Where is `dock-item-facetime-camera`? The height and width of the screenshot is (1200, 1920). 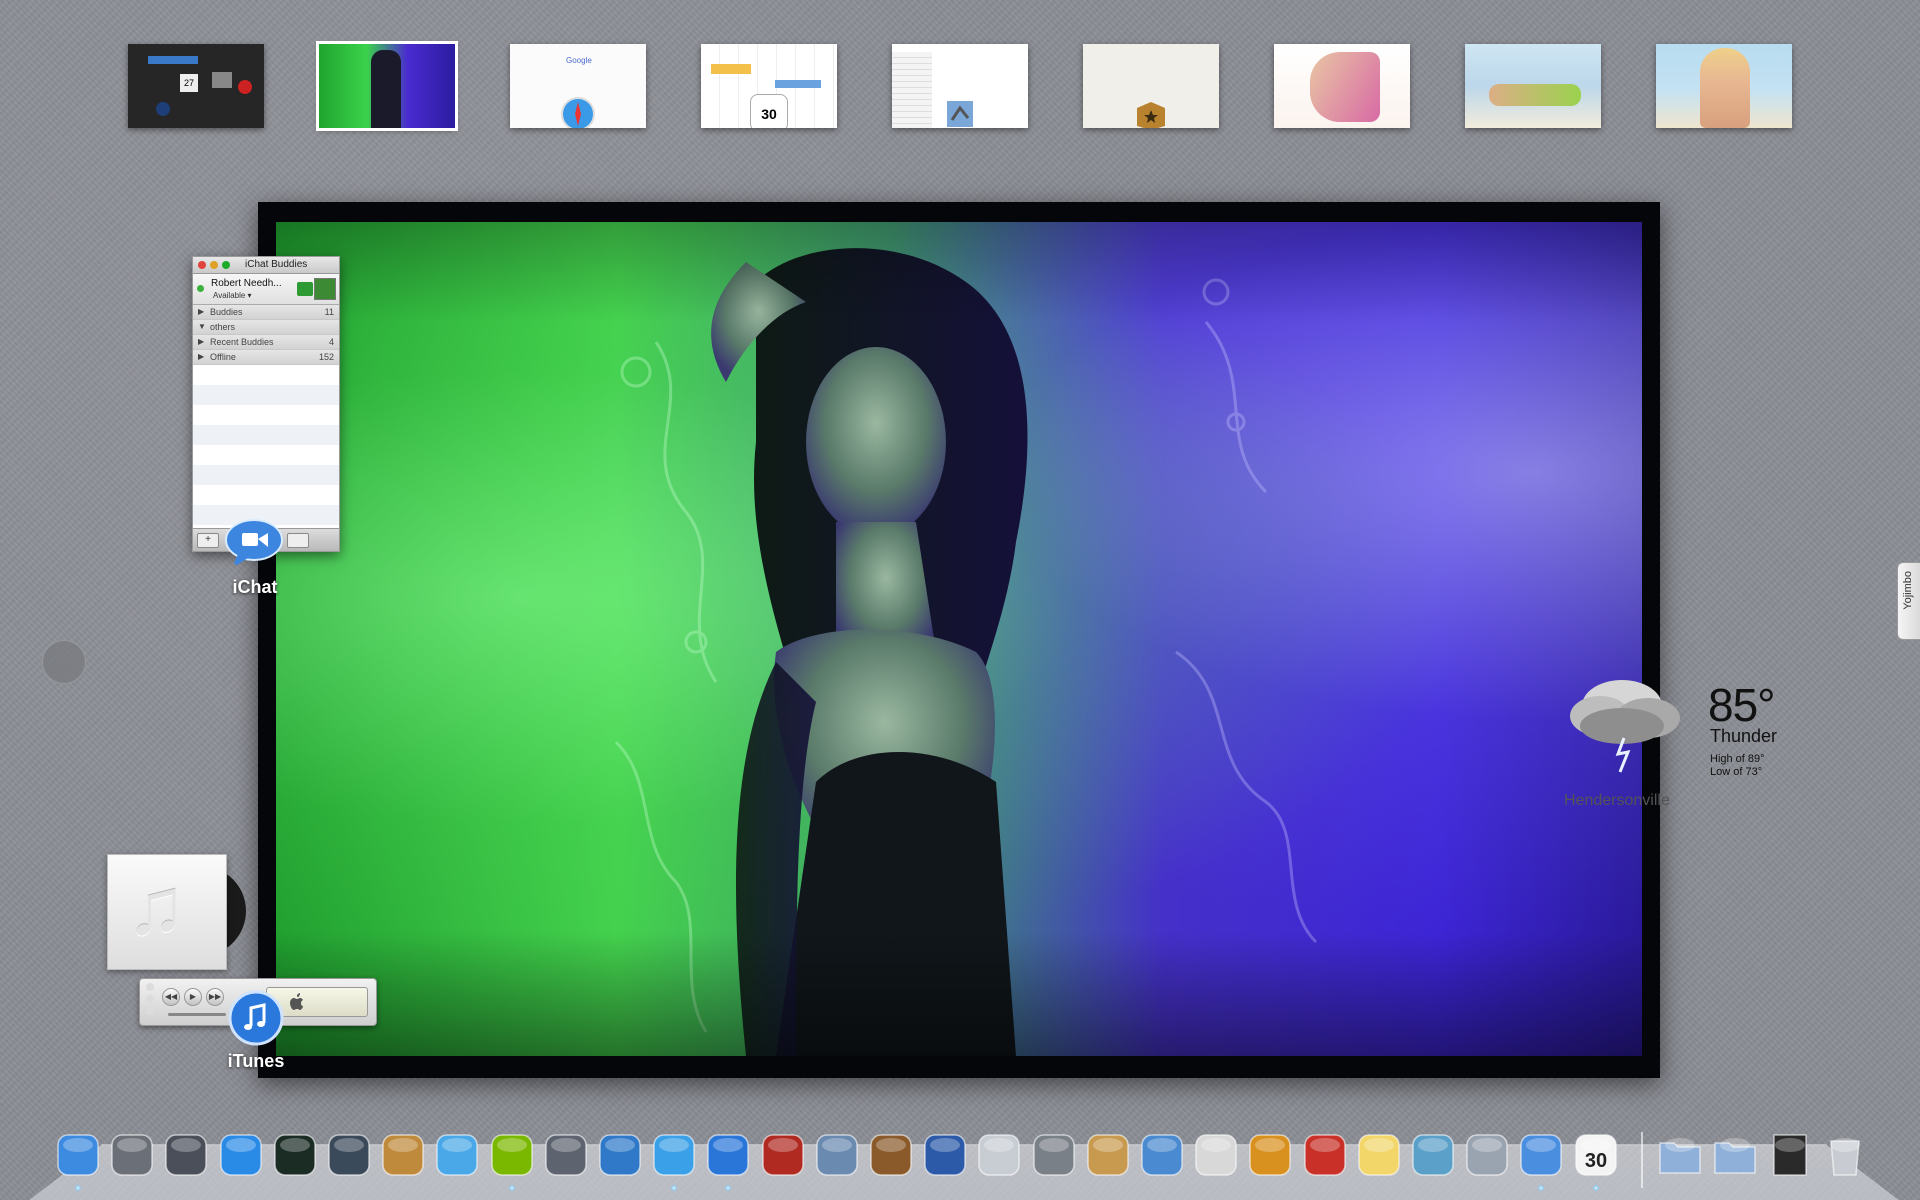 dock-item-facetime-camera is located at coordinates (566, 1155).